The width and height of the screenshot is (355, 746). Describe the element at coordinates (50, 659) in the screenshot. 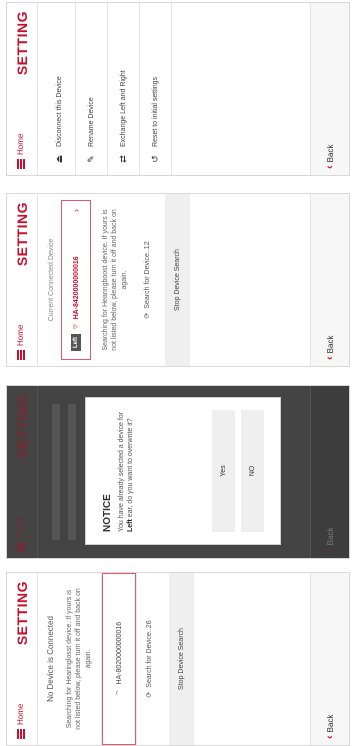

I see `connection-status: No Device is Connected` at that location.